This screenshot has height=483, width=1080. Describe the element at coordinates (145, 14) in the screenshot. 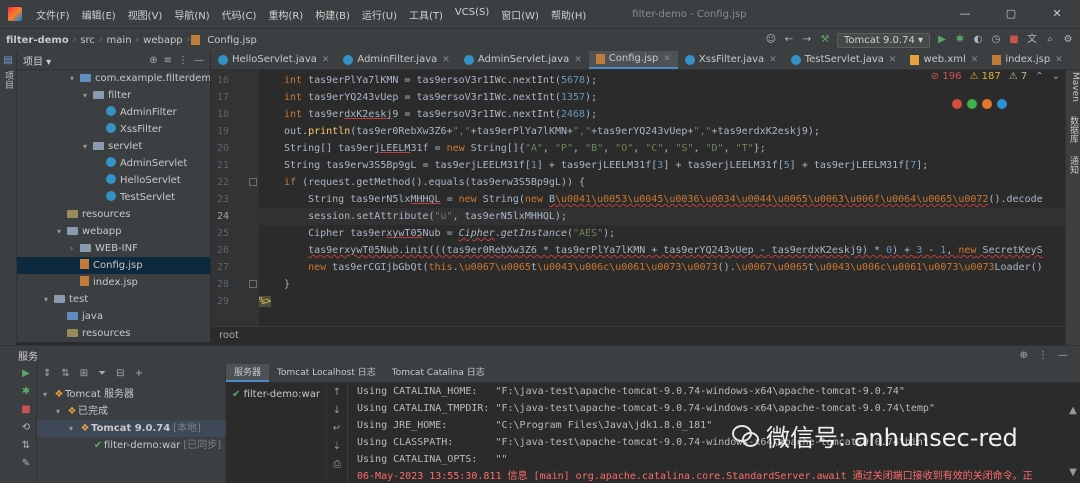

I see `menu-view: 视图(V)` at that location.